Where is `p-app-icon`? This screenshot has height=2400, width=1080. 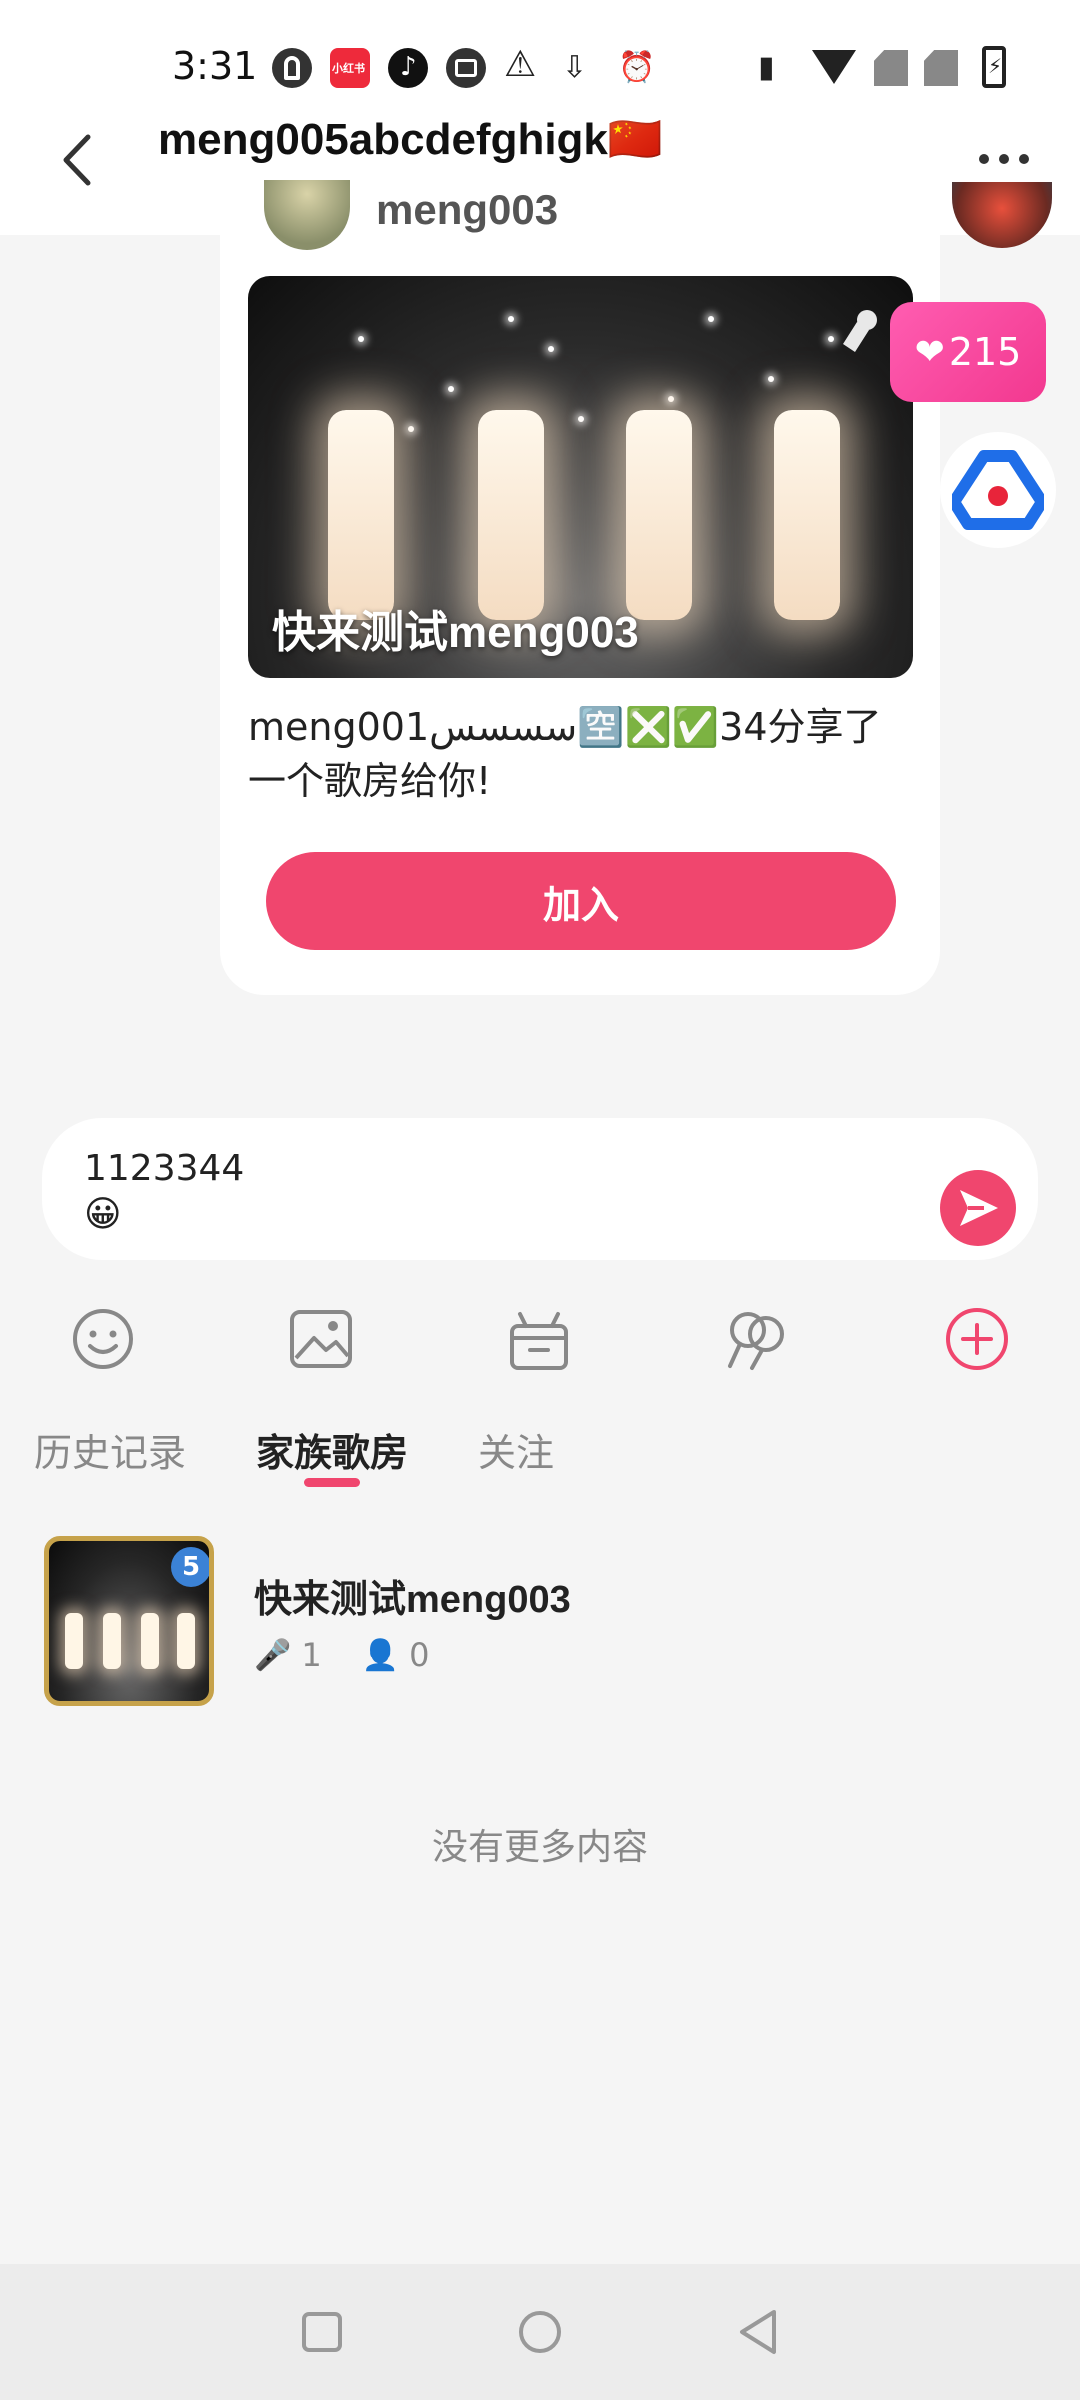
p-app-icon is located at coordinates (292, 68).